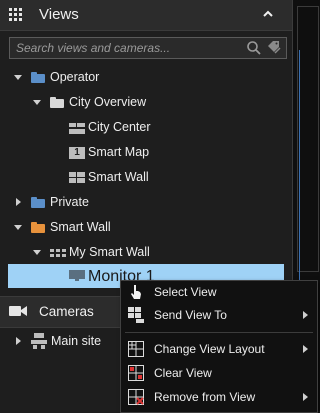  Describe the element at coordinates (108, 102) in the screenshot. I see `tree-label: City Overview` at that location.